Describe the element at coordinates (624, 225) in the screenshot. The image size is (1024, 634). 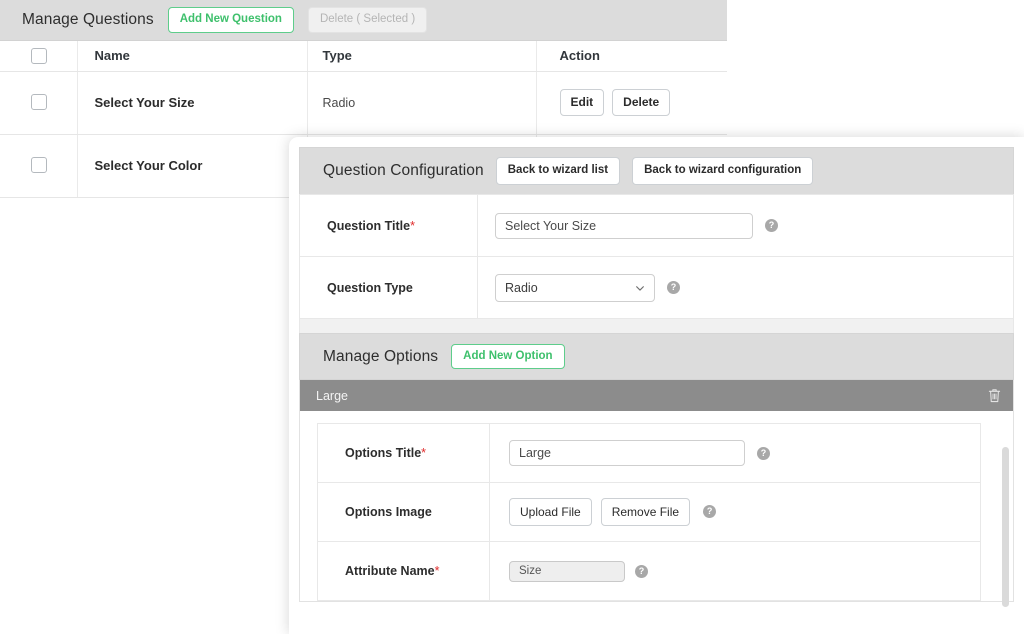
I see `question-title-input` at that location.